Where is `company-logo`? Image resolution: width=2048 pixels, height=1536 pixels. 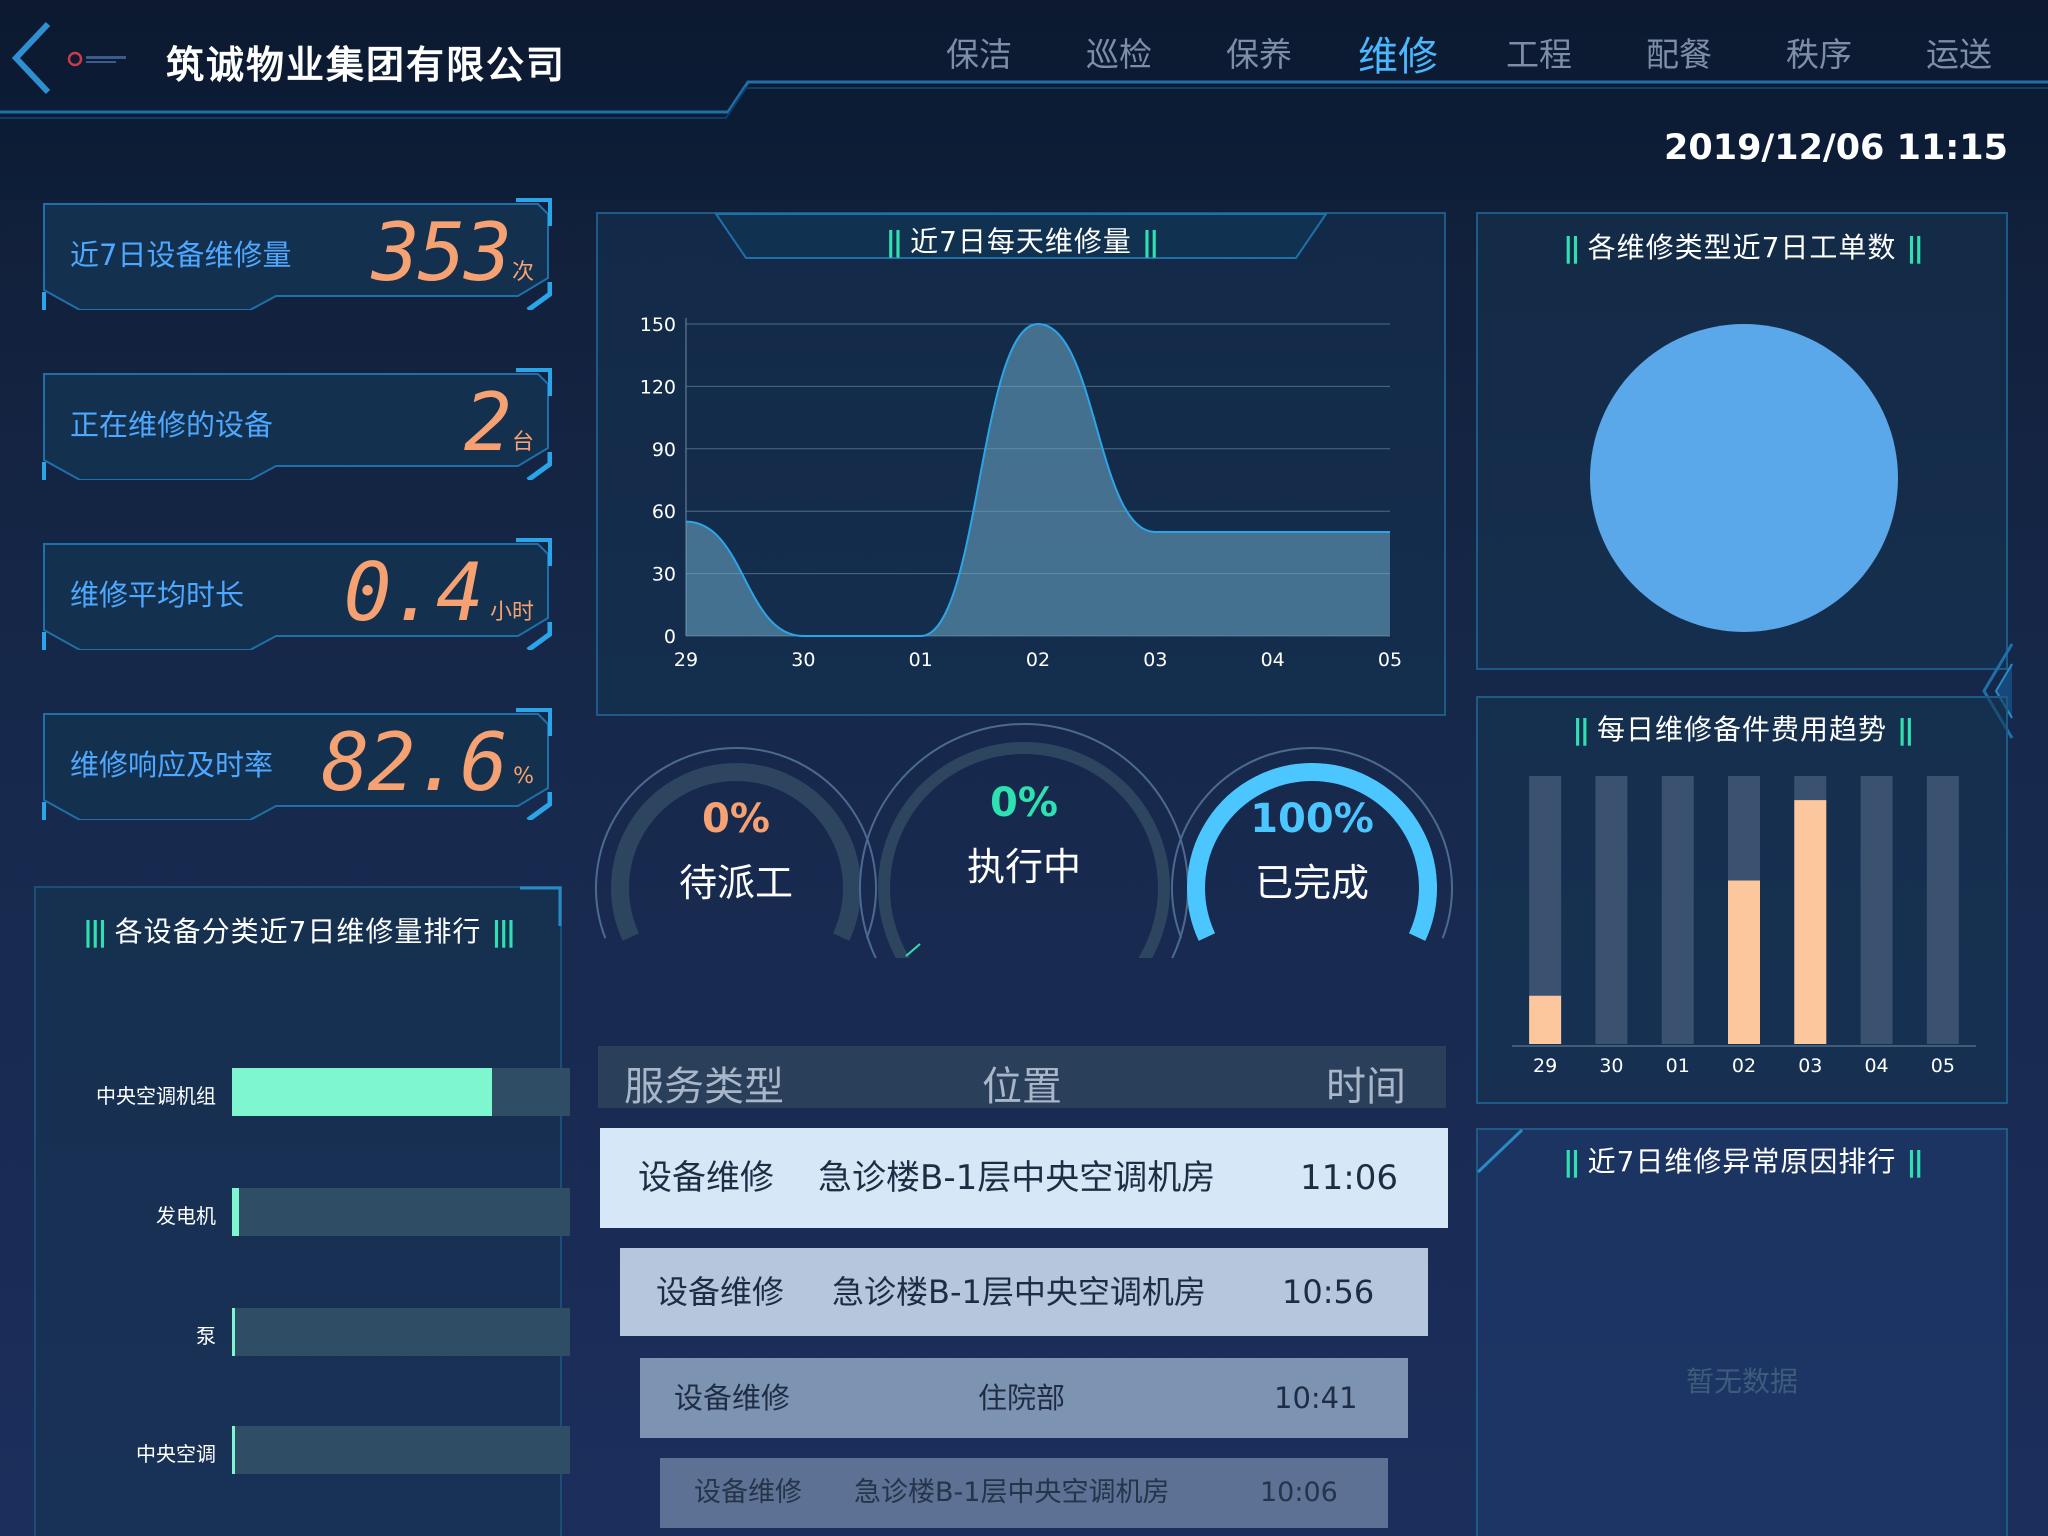 company-logo is located at coordinates (96, 59).